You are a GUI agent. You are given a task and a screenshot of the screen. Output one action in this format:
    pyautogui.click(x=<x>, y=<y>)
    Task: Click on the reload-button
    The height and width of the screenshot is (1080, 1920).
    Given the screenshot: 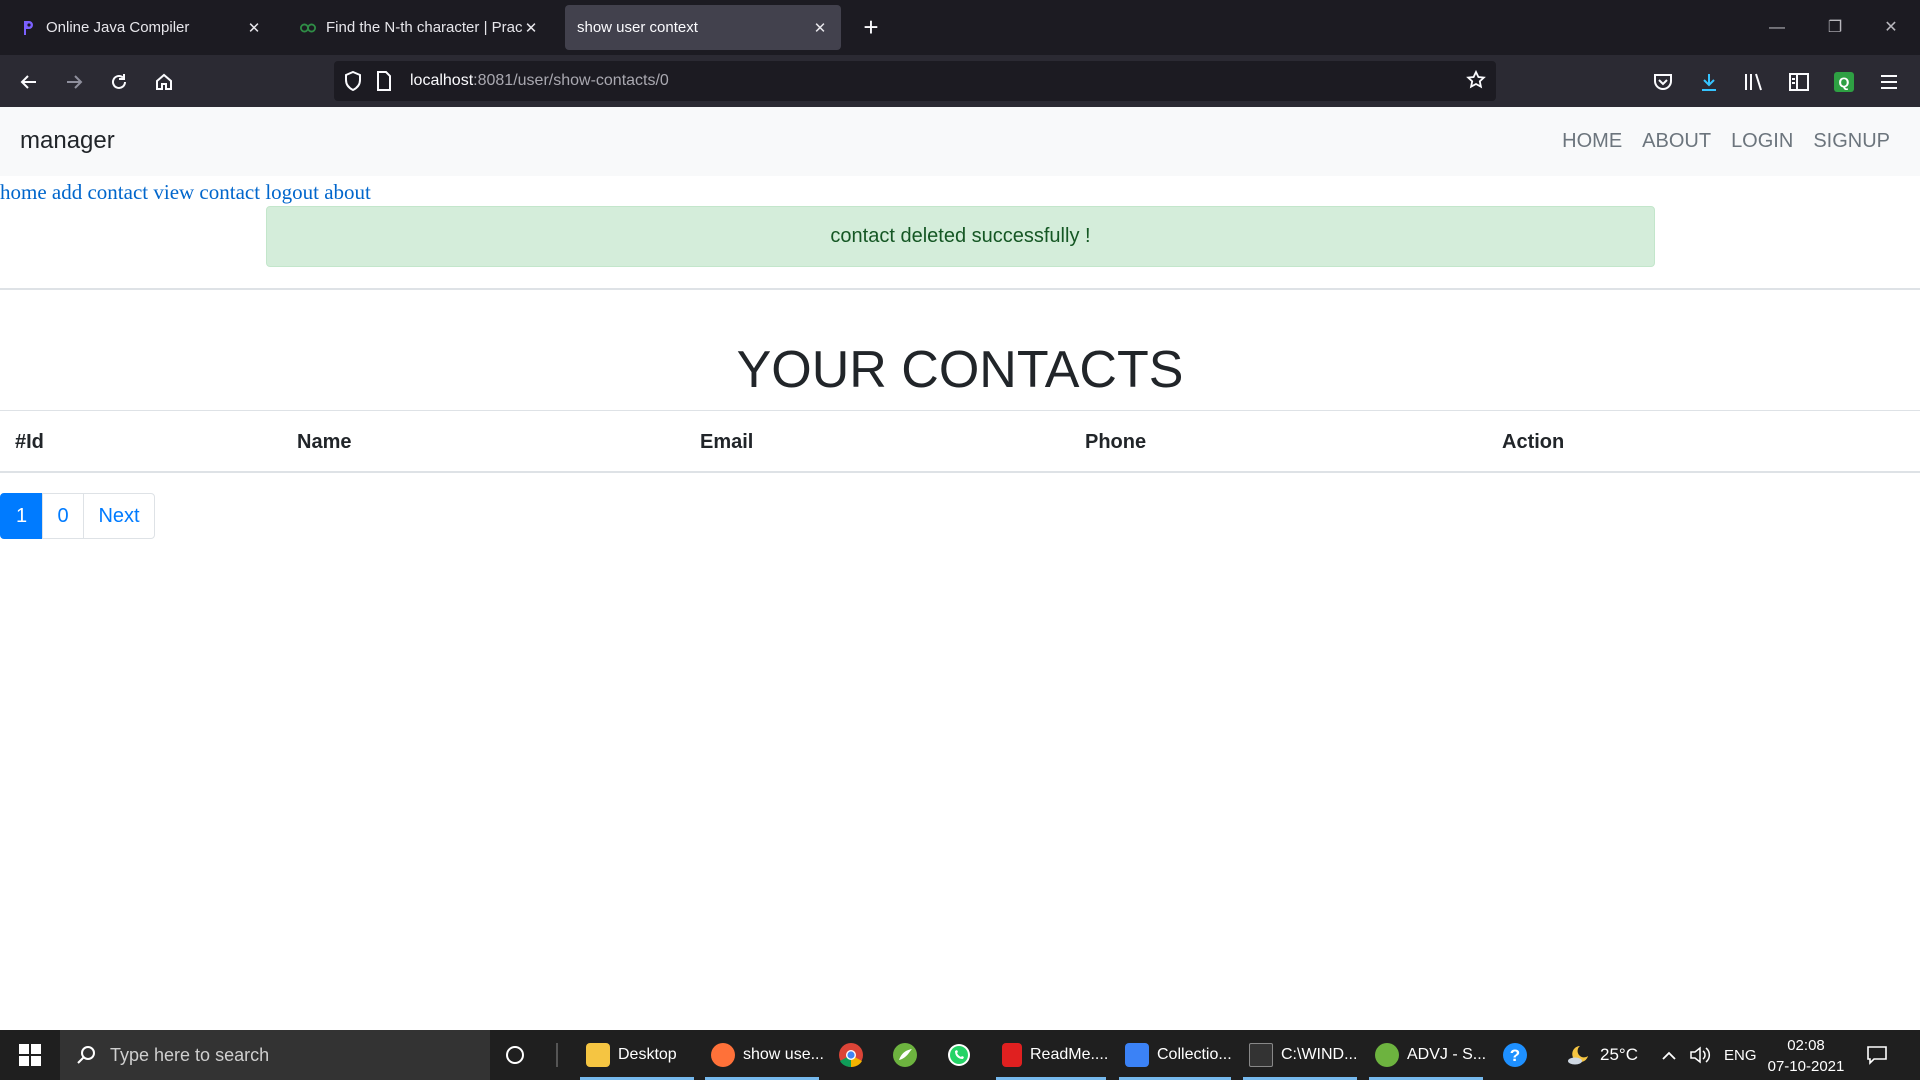 What is the action you would take?
    pyautogui.click(x=119, y=82)
    